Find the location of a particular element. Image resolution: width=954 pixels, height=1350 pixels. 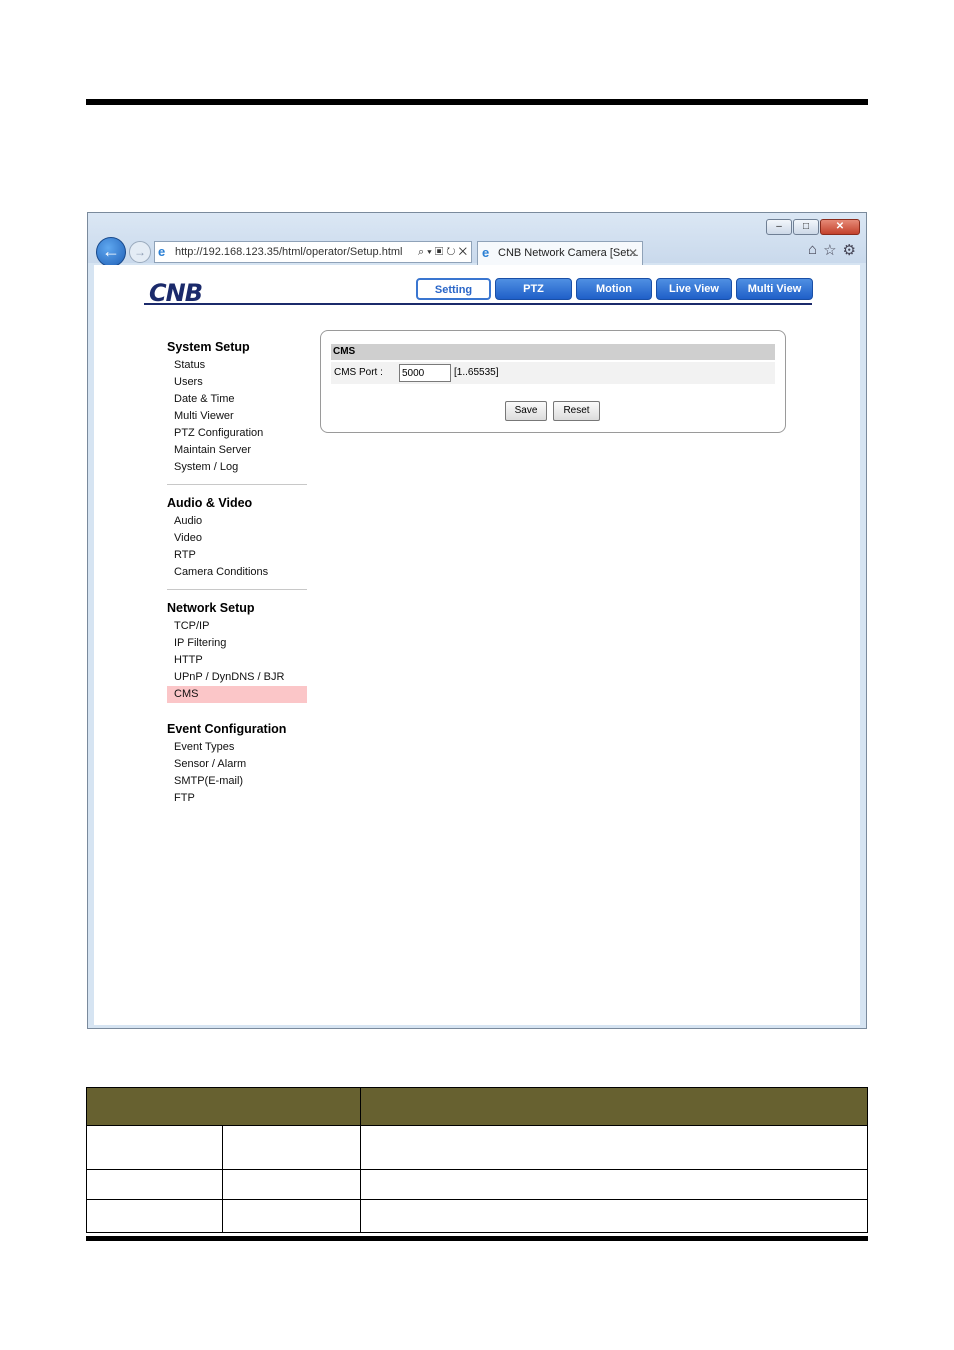

tab-multi-view: Multi View is located at coordinates (774, 289).